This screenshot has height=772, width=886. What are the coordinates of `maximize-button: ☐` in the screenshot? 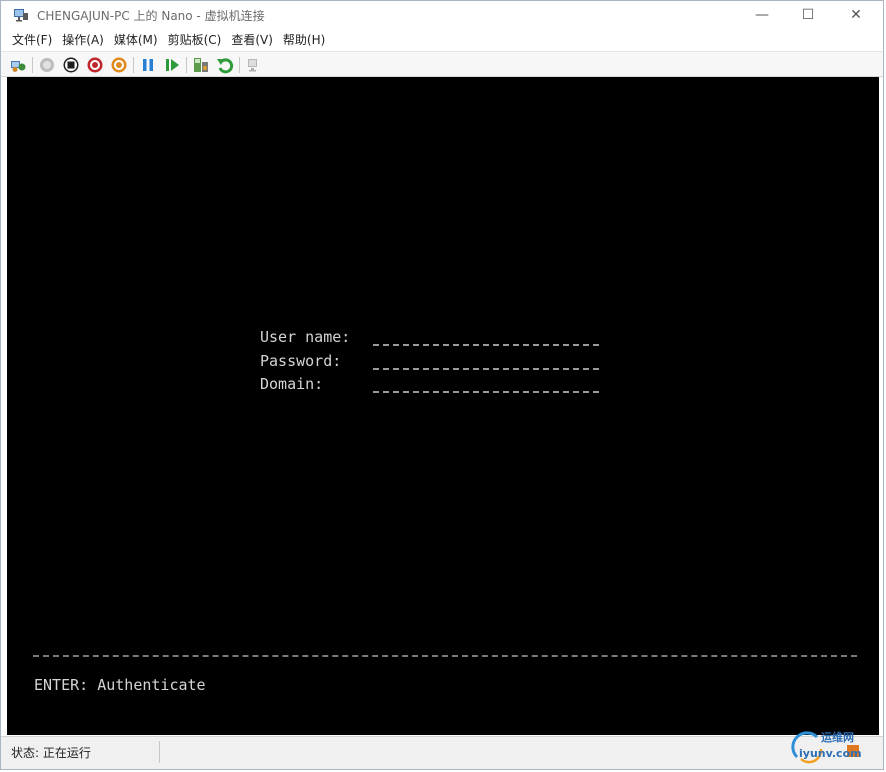 It's located at (808, 15).